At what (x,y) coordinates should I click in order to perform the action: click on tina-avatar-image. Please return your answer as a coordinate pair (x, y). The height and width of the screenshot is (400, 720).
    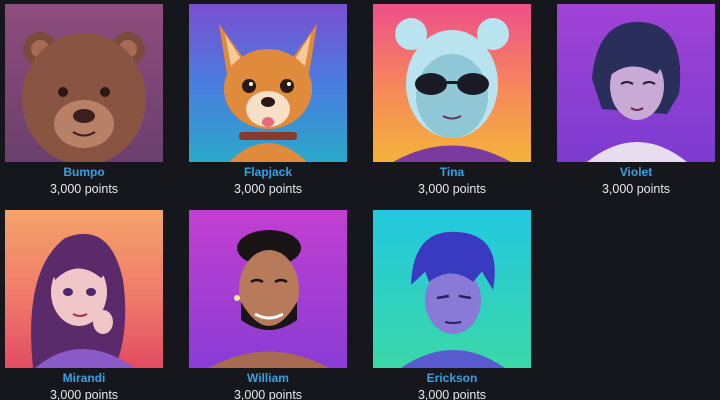
    Looking at the image, I should click on (452, 83).